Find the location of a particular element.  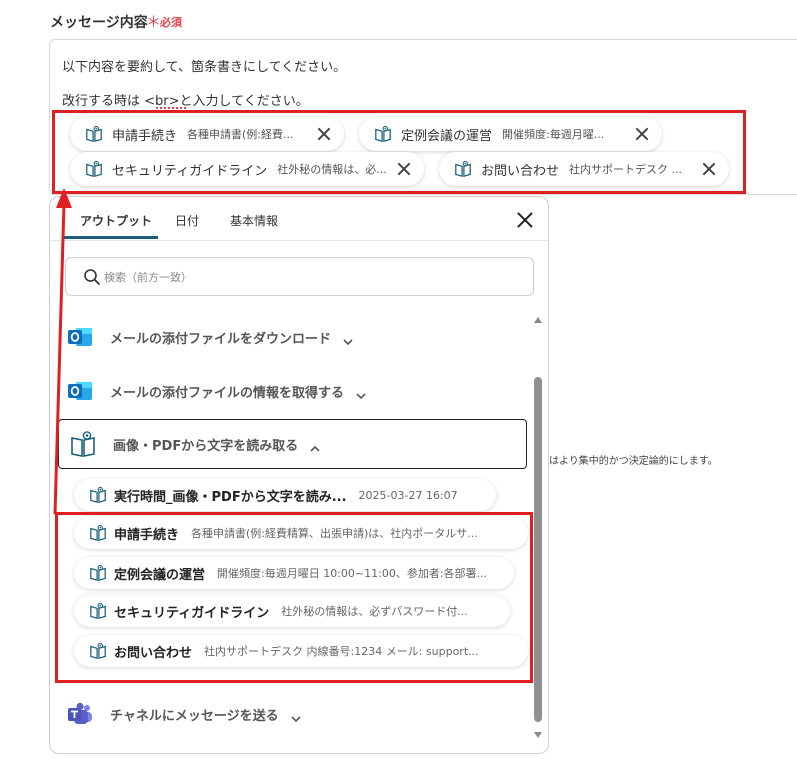

section-download-attachments: メールの添付ファイルをダウンロード is located at coordinates (296, 337).